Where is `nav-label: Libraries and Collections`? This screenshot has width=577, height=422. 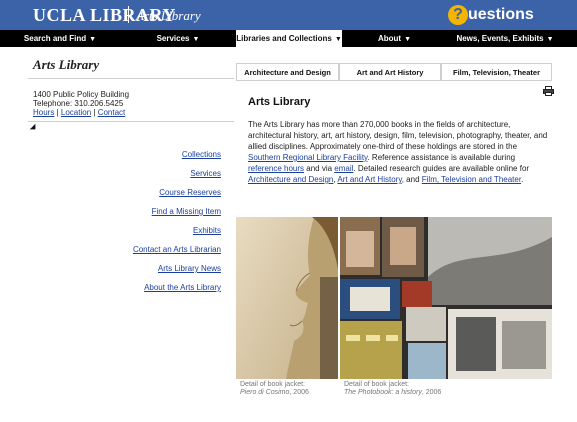
nav-label: Libraries and Collections is located at coordinates (284, 38).